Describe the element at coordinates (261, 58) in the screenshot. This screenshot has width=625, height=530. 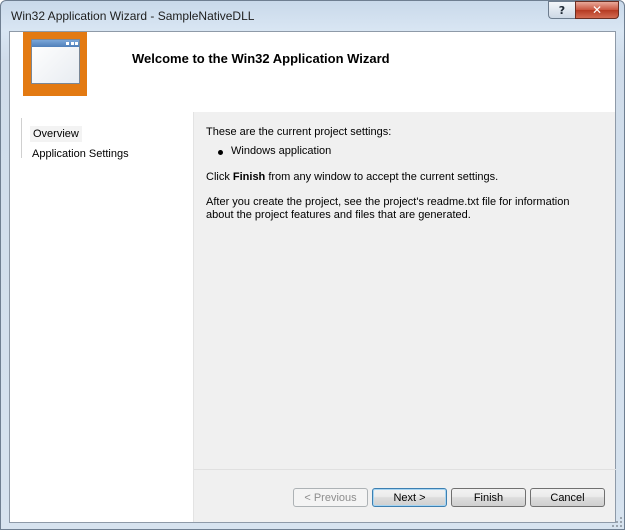
I see `page-title: Welcome to the Win32 Application Wizard` at that location.